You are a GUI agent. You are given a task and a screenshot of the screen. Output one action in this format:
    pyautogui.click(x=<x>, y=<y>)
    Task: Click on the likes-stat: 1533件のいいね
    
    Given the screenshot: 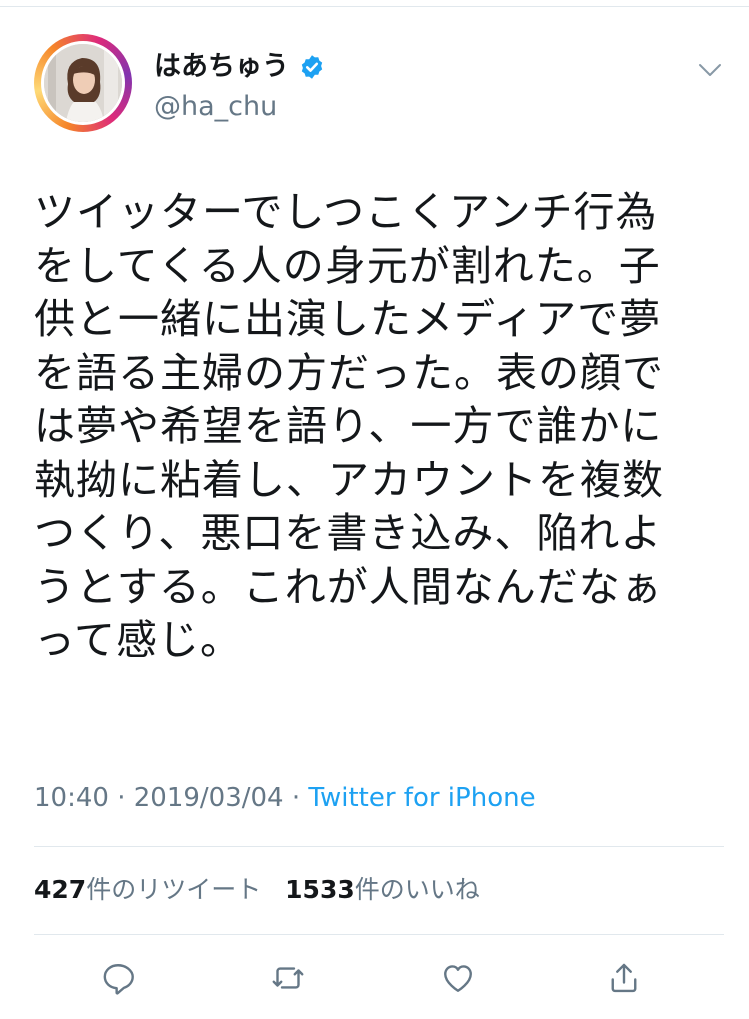 What is the action you would take?
    pyautogui.click(x=382, y=889)
    